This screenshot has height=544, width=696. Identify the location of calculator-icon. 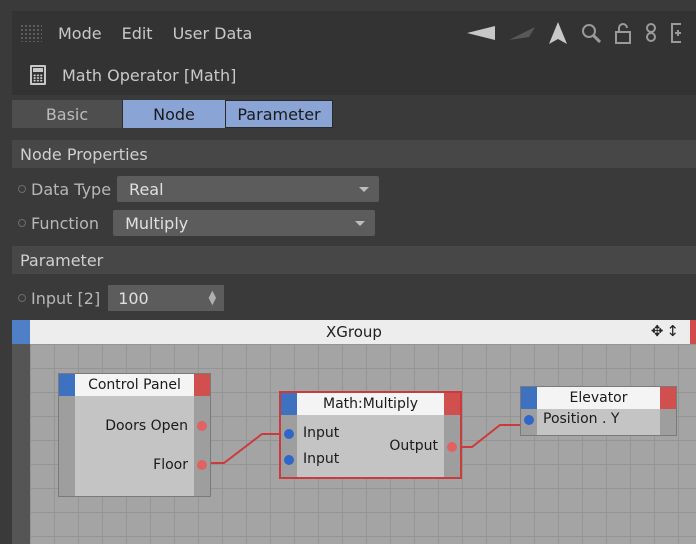
(38, 75).